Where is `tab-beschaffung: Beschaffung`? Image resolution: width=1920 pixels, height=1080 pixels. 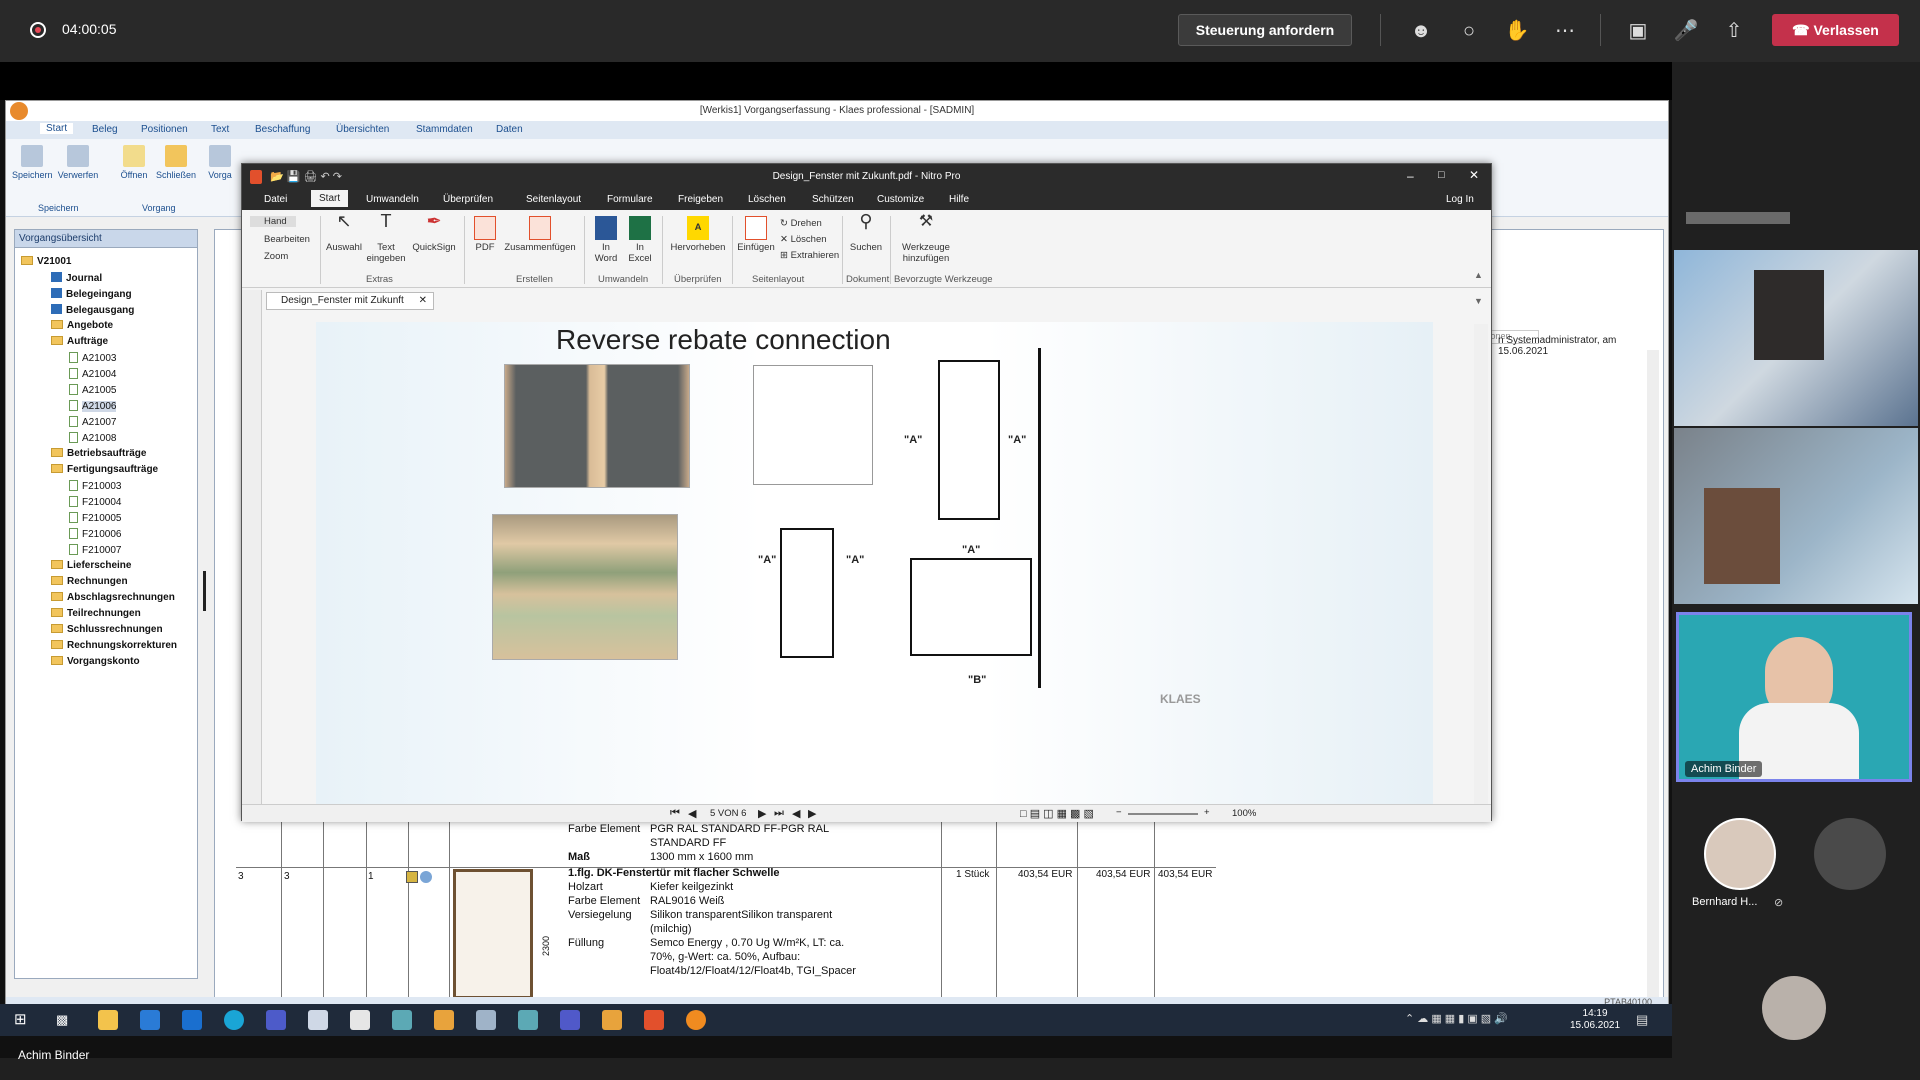 tab-beschaffung: Beschaffung is located at coordinates (282, 129).